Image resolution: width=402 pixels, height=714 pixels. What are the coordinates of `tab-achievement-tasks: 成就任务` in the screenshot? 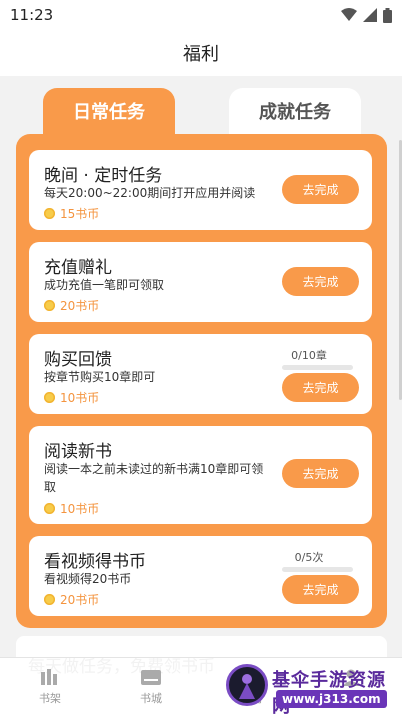 It's located at (295, 111).